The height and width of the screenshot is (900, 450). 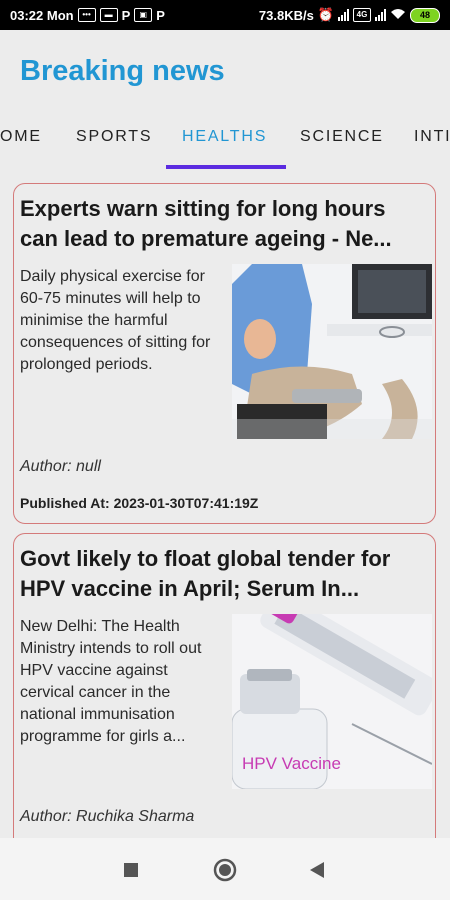 I want to click on app-title: Breaking news, so click(x=122, y=71).